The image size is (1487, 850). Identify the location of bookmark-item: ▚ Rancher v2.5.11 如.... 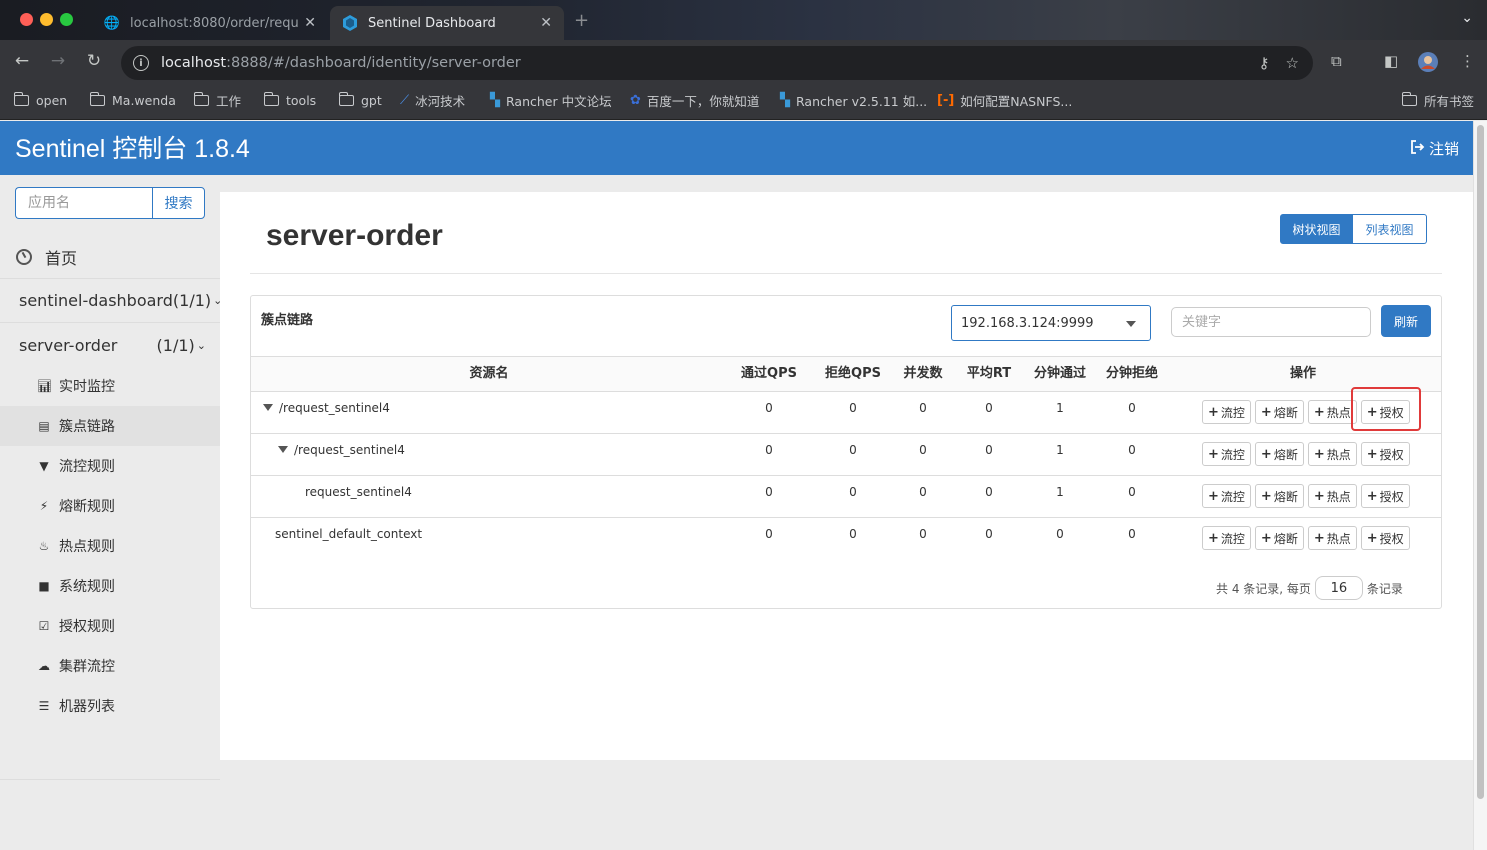
(853, 100).